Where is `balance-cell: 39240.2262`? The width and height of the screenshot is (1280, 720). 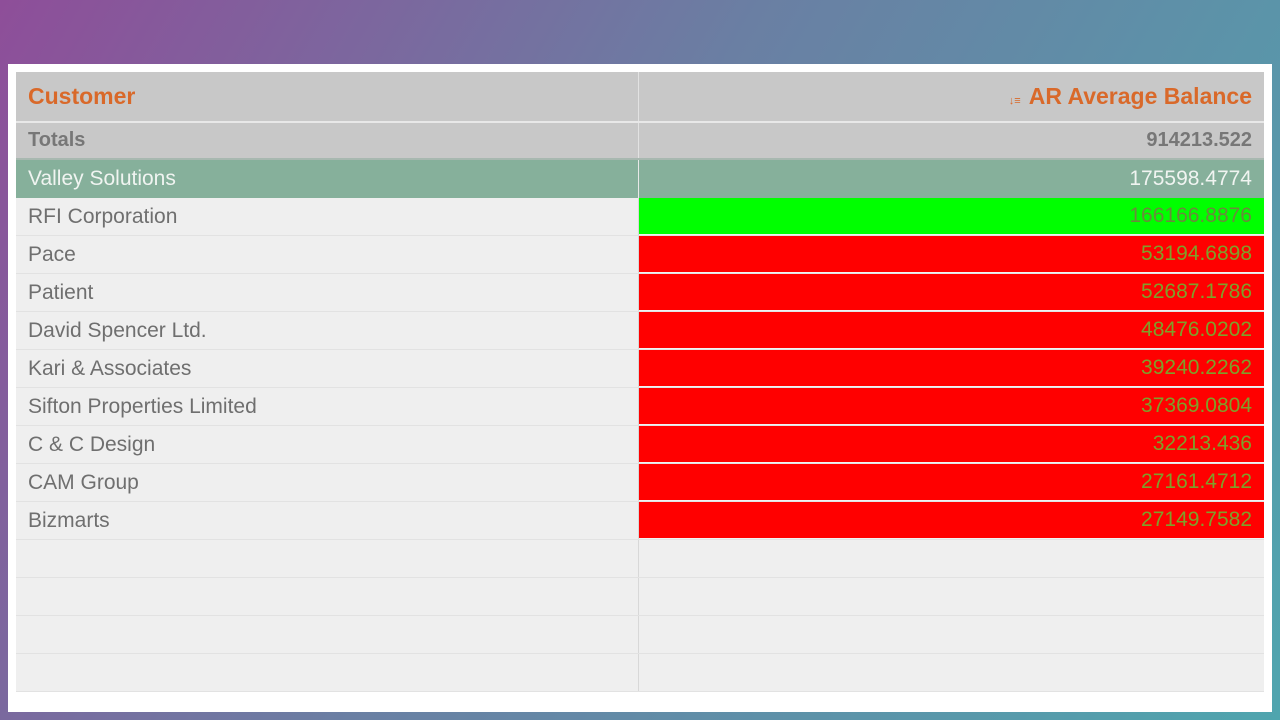 balance-cell: 39240.2262 is located at coordinates (951, 368).